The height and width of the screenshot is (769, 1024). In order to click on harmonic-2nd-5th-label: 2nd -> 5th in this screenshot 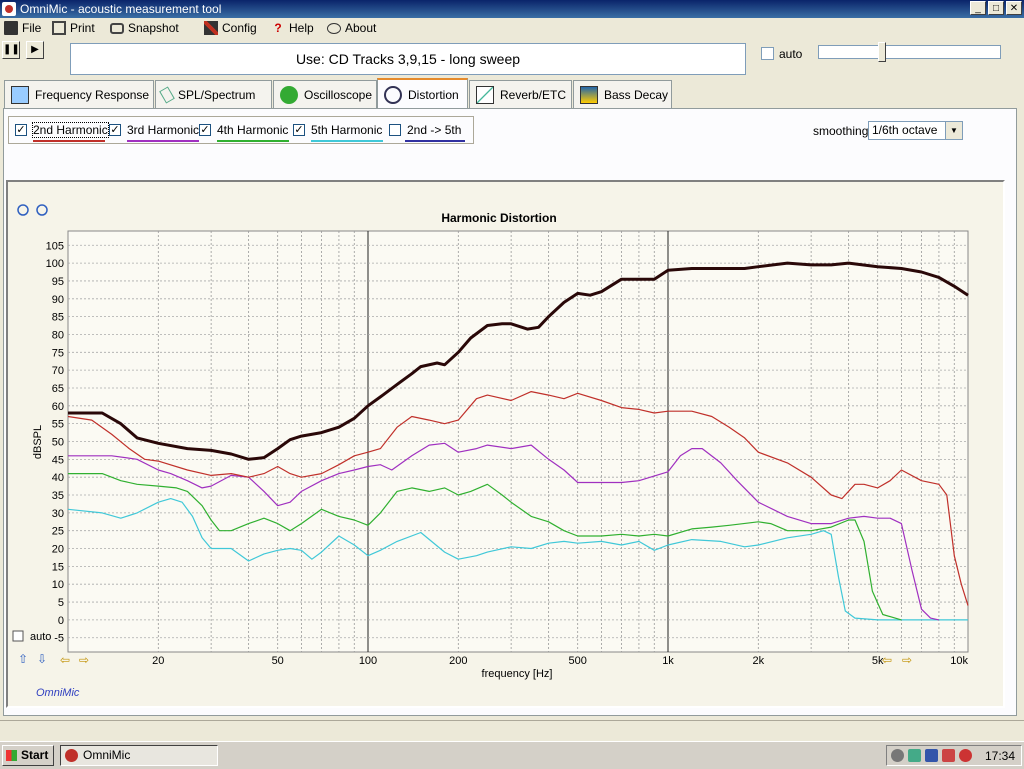, I will do `click(434, 130)`.